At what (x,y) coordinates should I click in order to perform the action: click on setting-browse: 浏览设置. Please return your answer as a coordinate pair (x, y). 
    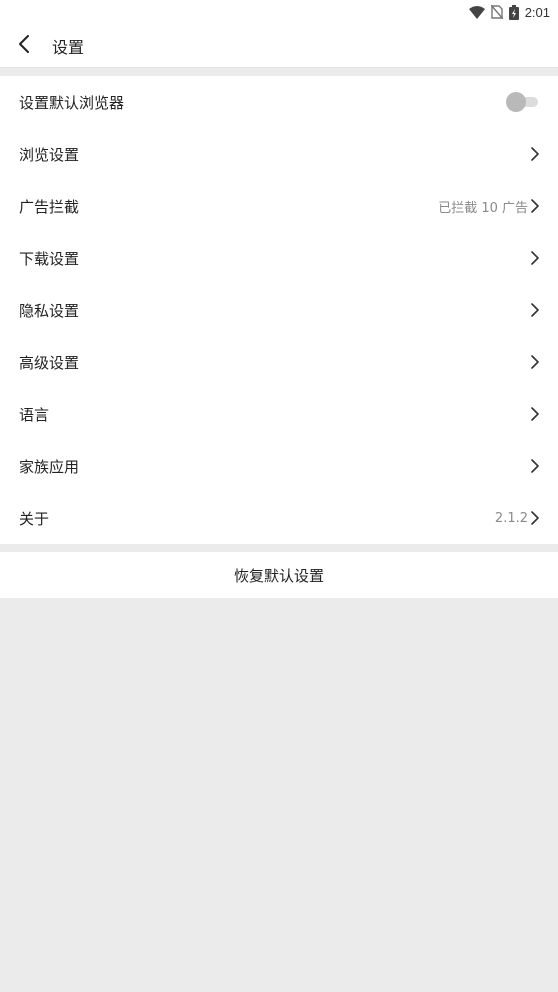
    Looking at the image, I should click on (279, 154).